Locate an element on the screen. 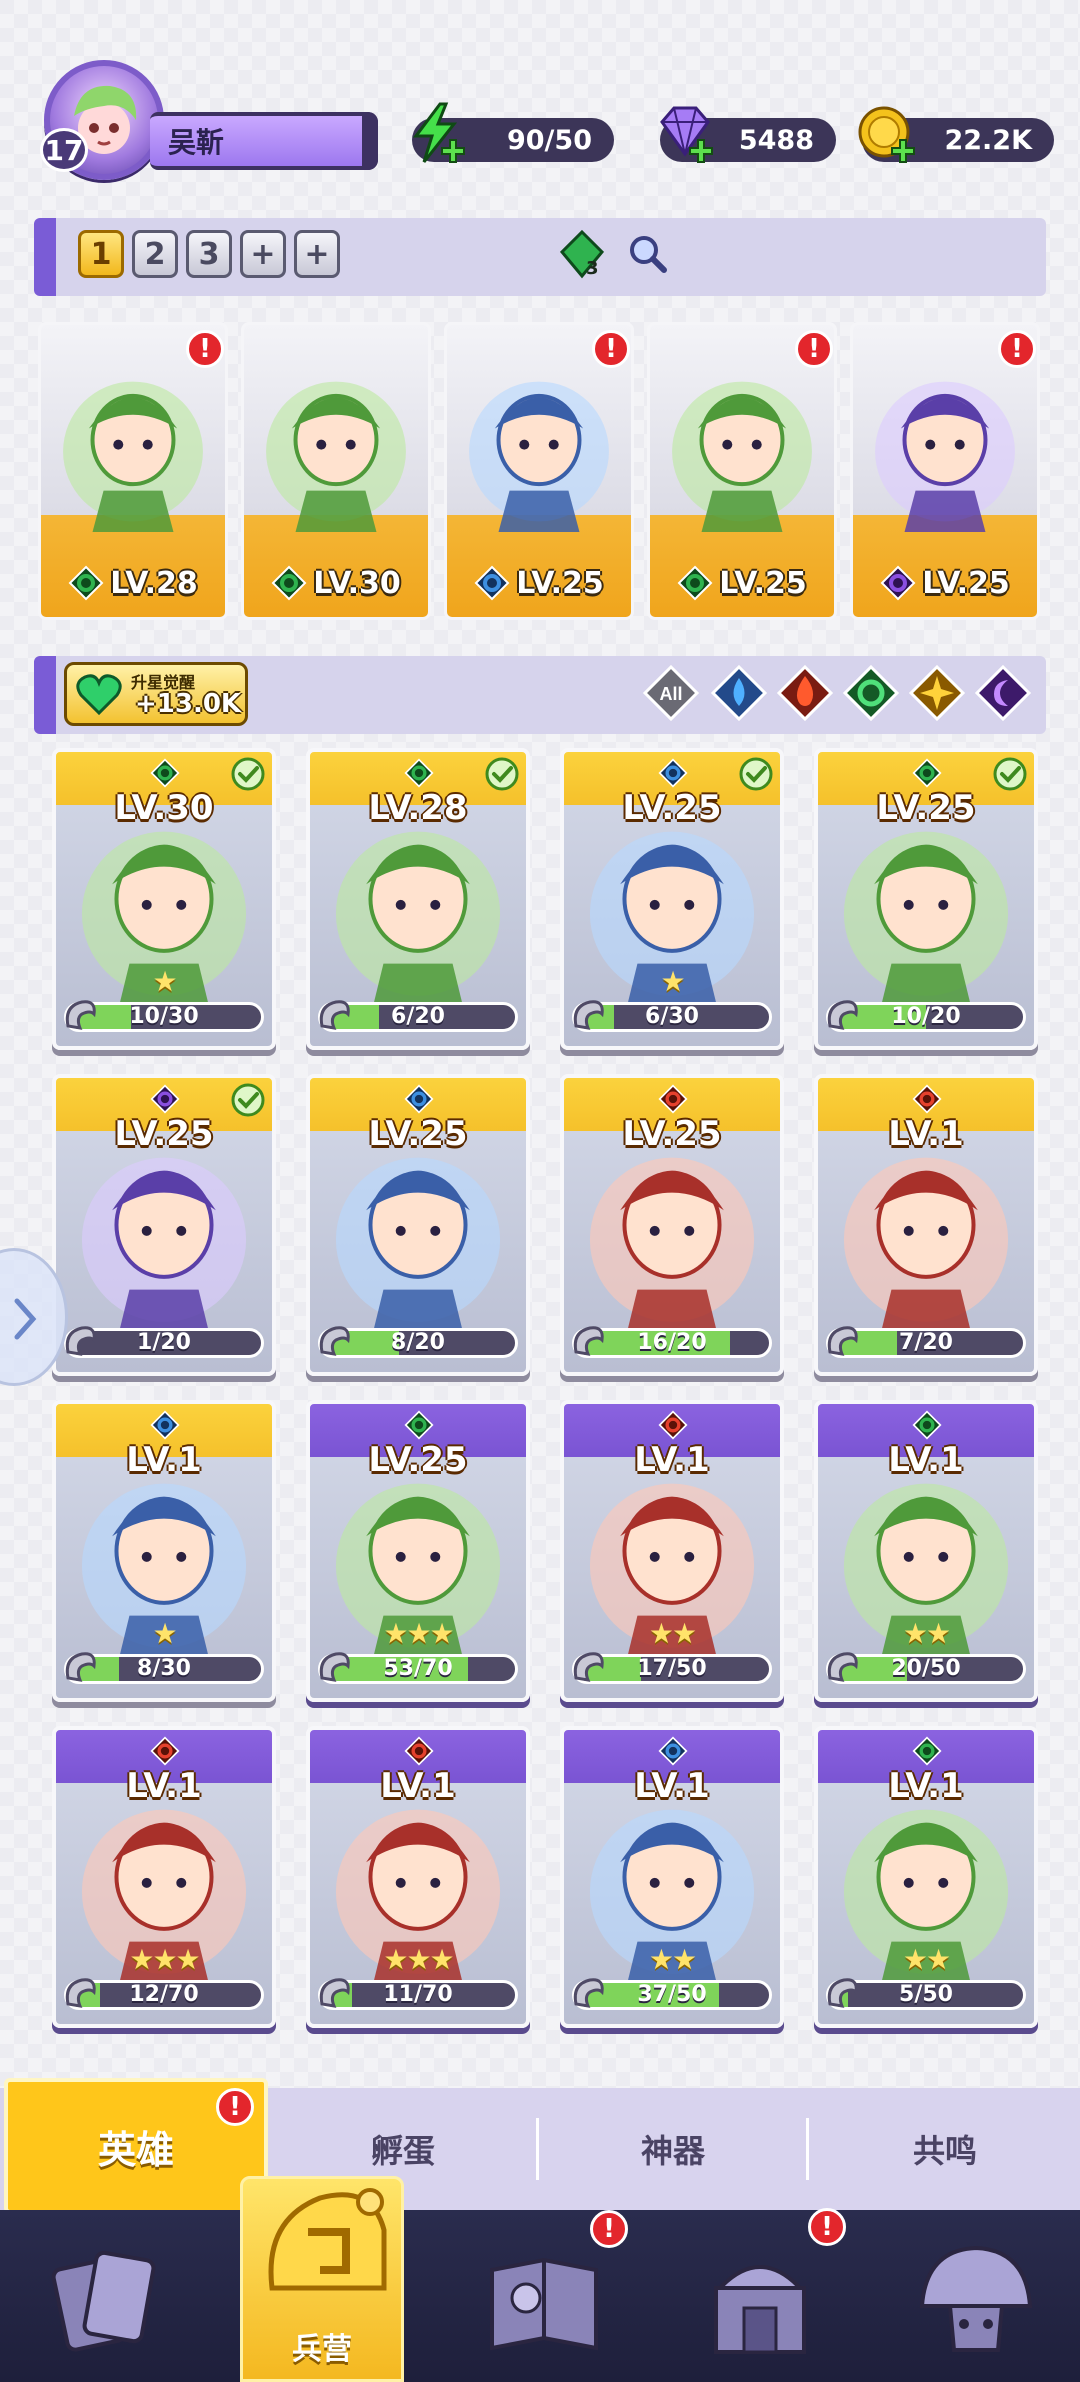  filter-water is located at coordinates (739, 693).